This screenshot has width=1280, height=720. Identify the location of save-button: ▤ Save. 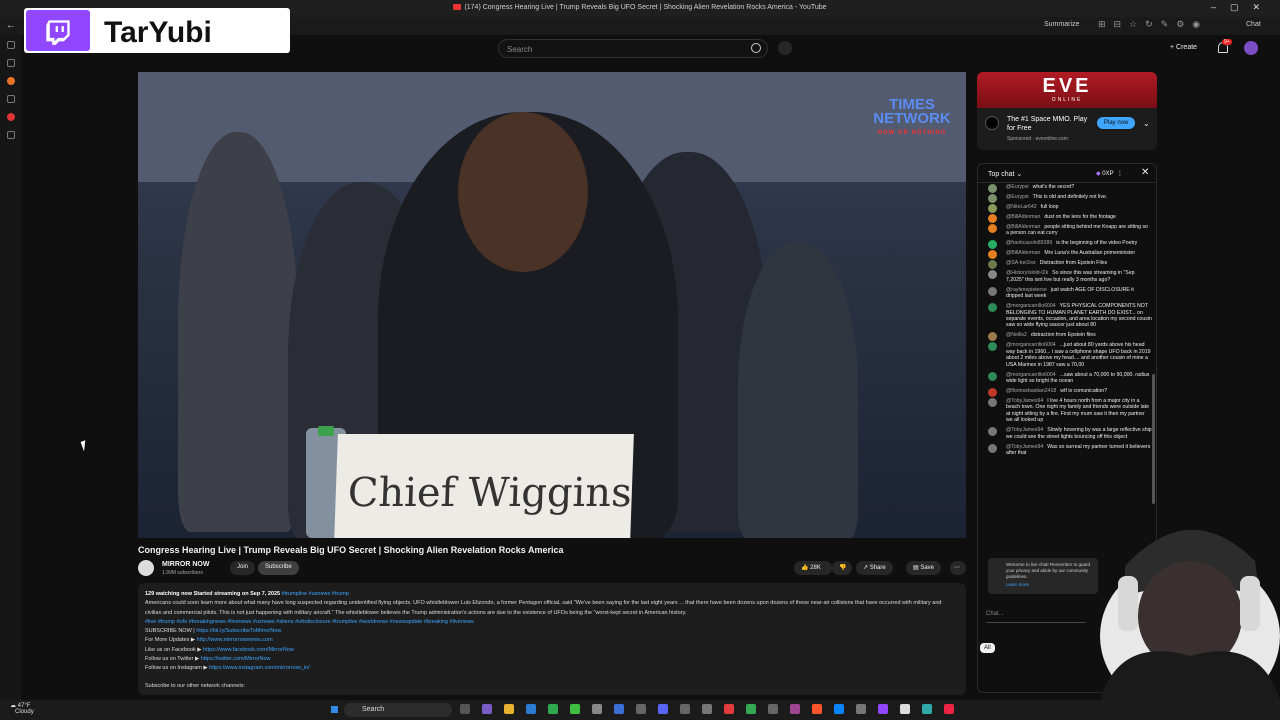
(924, 568).